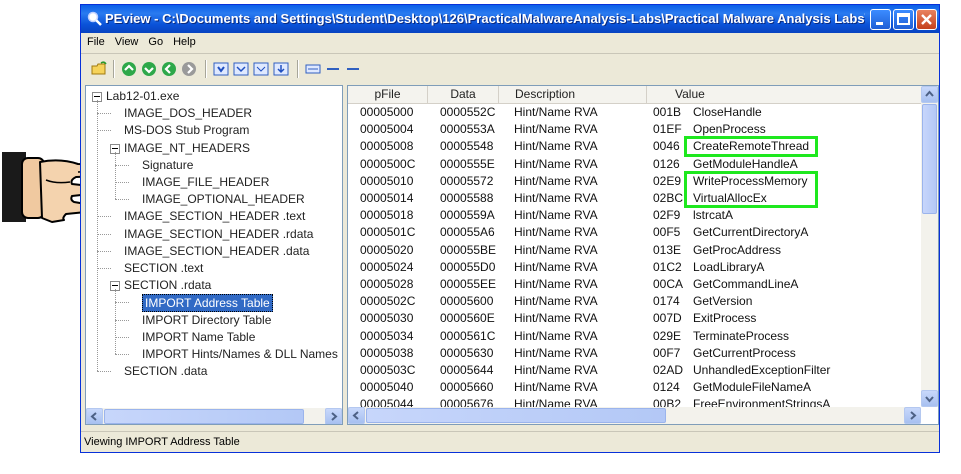  What do you see at coordinates (929, 246) in the screenshot?
I see `list-vertical-scrollbar` at bounding box center [929, 246].